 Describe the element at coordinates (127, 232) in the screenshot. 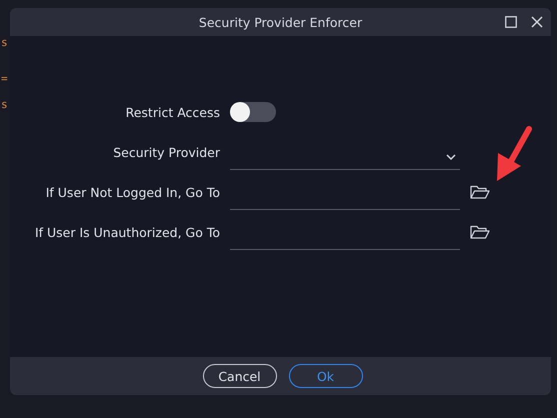

I see `field-label: If User Is Unauthorized, Go To` at that location.